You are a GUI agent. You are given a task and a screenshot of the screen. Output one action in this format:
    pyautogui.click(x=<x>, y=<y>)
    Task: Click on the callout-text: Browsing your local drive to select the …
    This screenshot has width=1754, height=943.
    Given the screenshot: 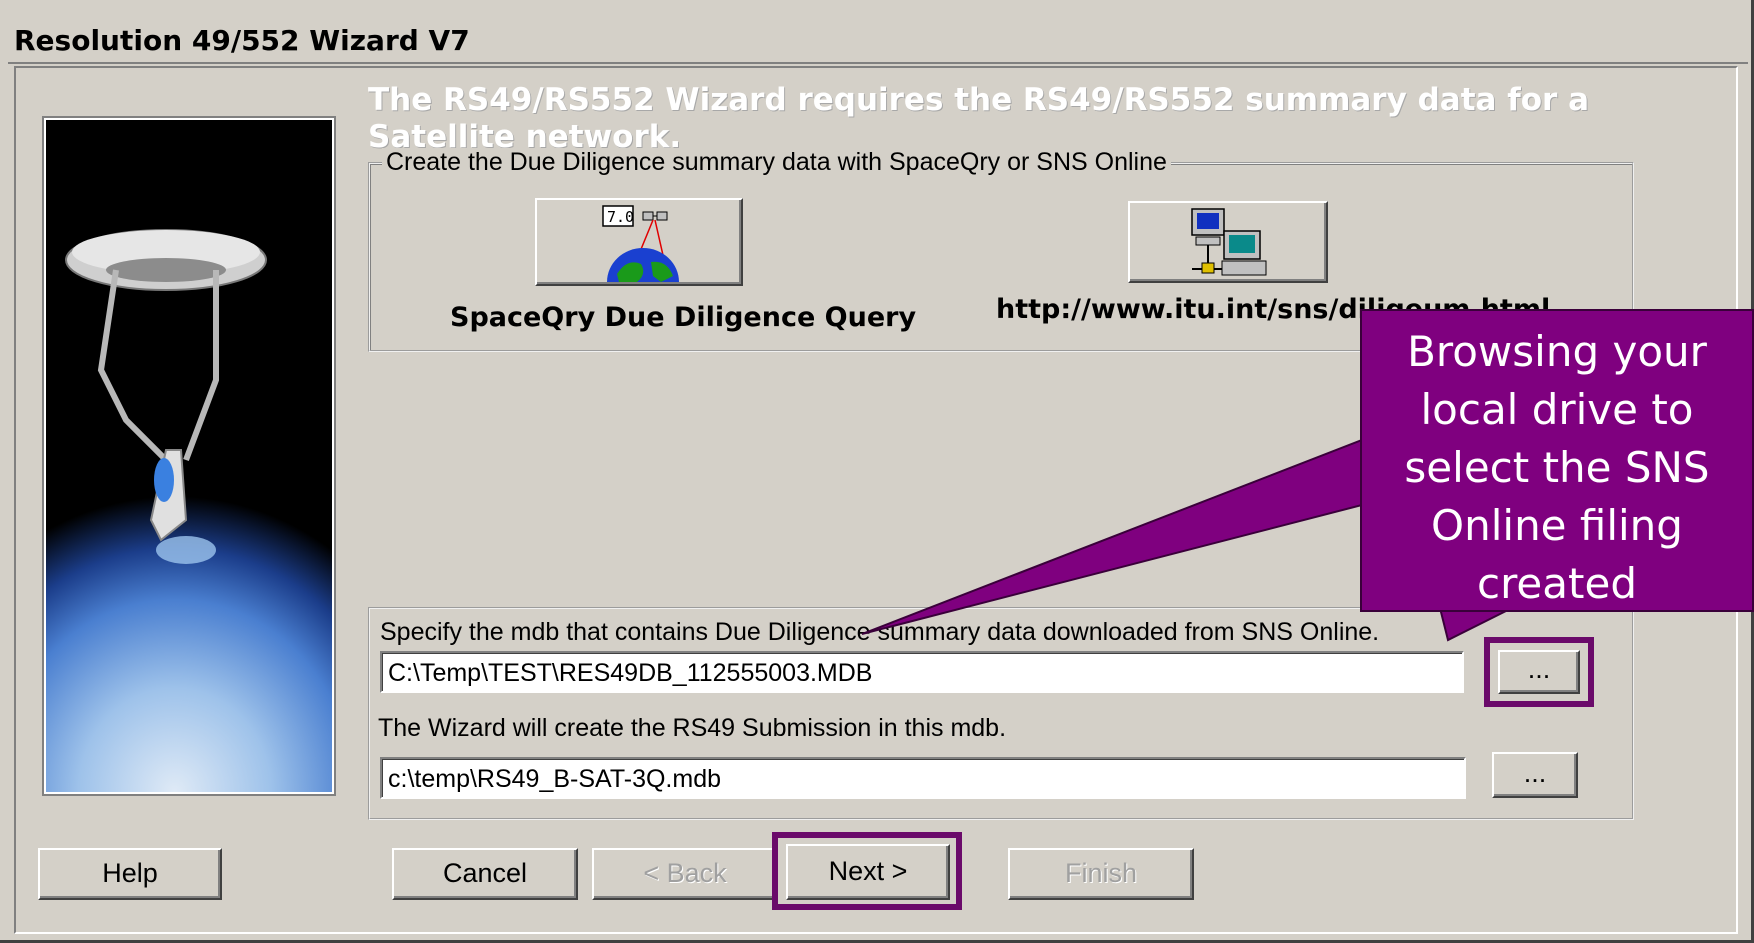 What is the action you would take?
    pyautogui.click(x=1557, y=467)
    